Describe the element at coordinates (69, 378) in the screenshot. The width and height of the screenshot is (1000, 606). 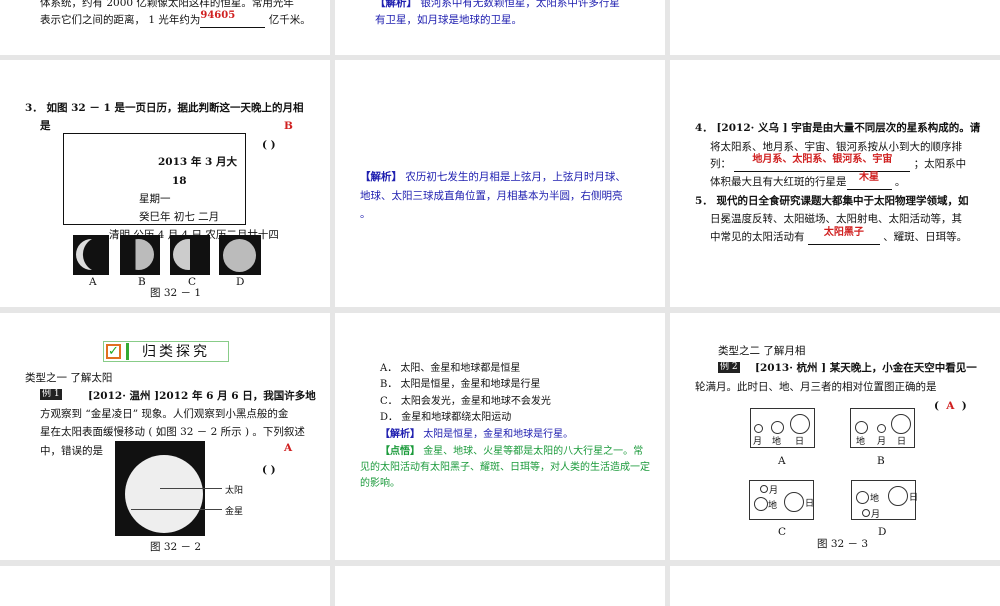
I see `section-type: 类型之一 了解太阳` at that location.